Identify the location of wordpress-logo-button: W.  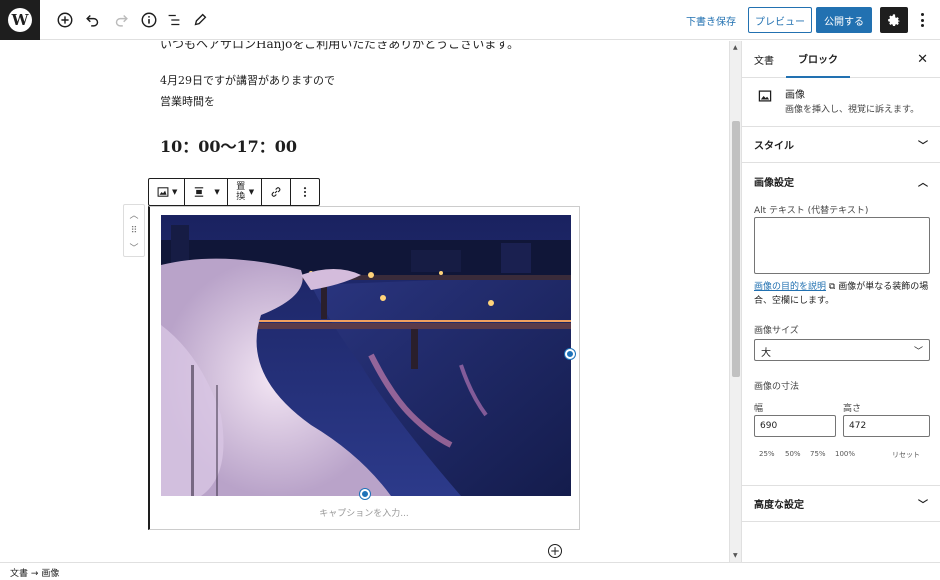
(20, 20).